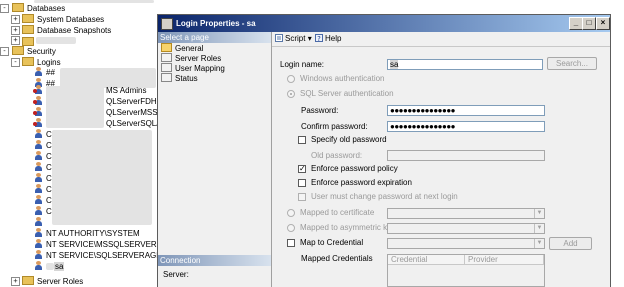  I want to click on old-password-input, so click(466, 155).